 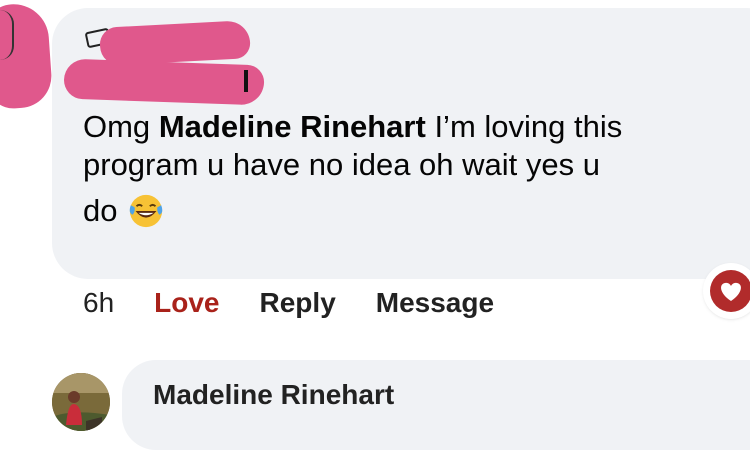 What do you see at coordinates (98, 303) in the screenshot?
I see `comment-timestamp: 6h` at bounding box center [98, 303].